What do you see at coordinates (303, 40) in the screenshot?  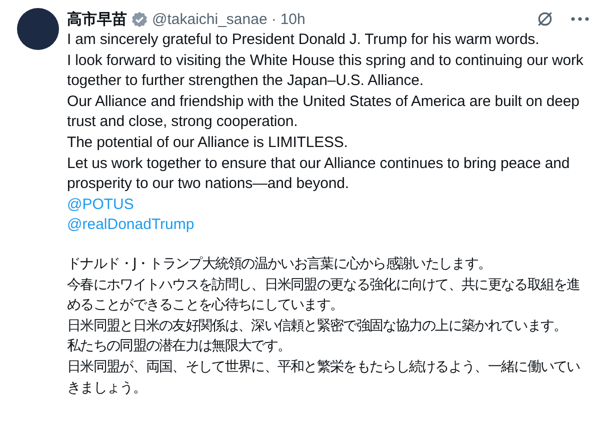 I see `post-text: I am sincerely grateful to President Donald J. Trump for his warm words.` at bounding box center [303, 40].